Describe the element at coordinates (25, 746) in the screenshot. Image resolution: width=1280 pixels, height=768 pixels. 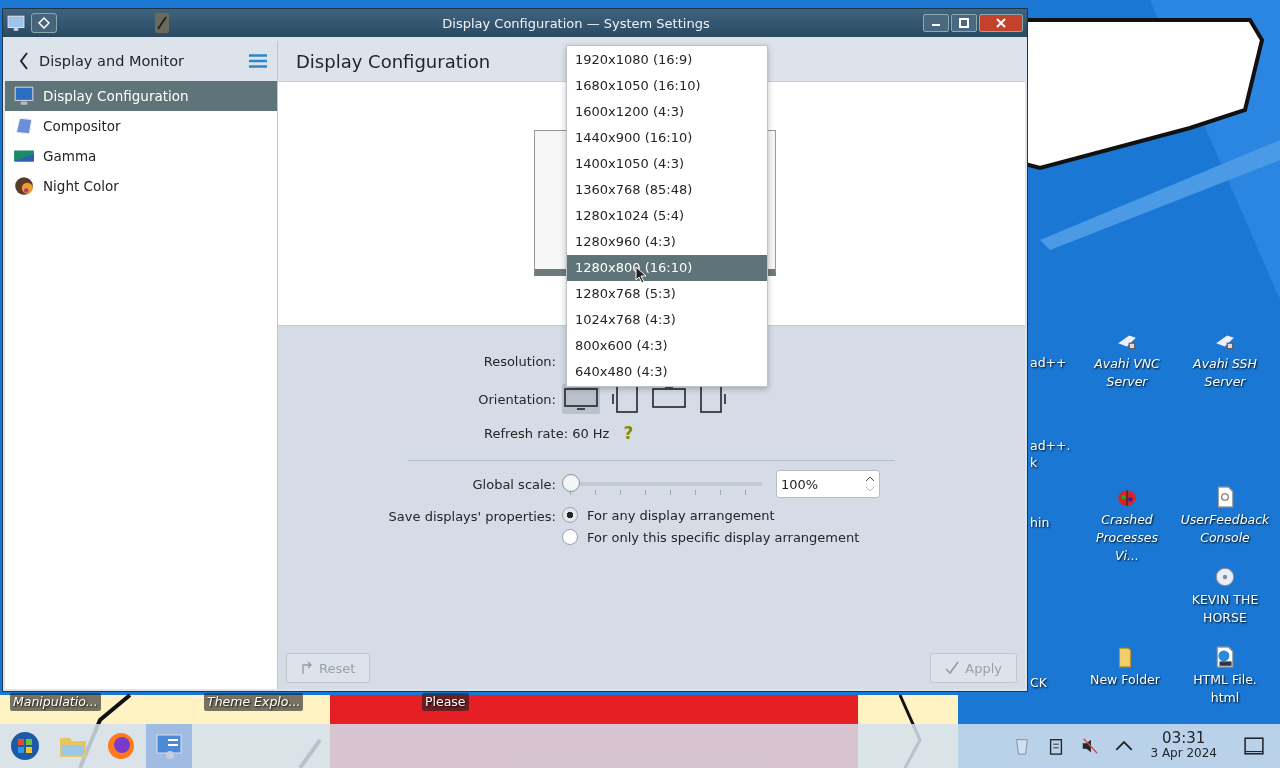
I see `start-orb-icon` at that location.